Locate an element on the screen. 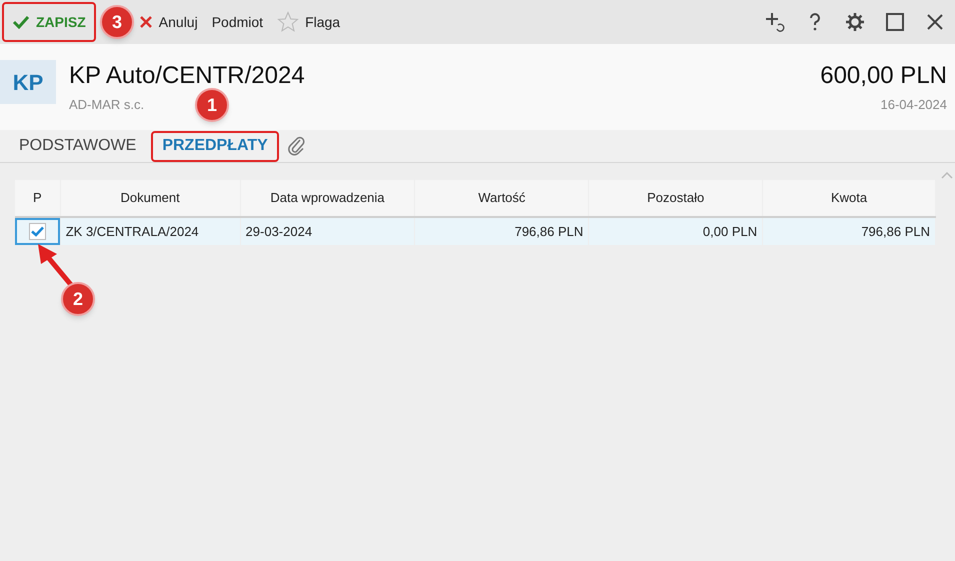 The image size is (955, 561). column-header: P is located at coordinates (37, 198).